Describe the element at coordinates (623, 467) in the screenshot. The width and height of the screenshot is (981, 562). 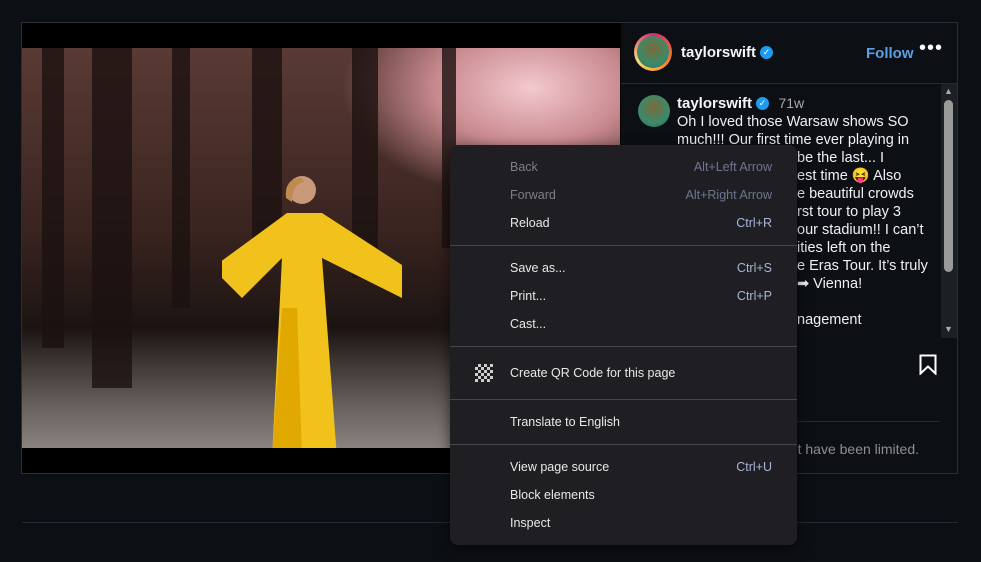
I see `menu-item-view-page-source: View page source Ctrl+U` at that location.